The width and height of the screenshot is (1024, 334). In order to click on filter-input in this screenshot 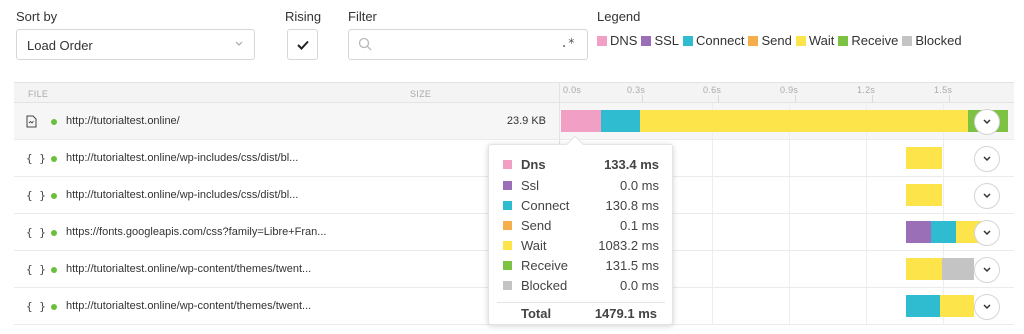, I will do `click(469, 44)`.